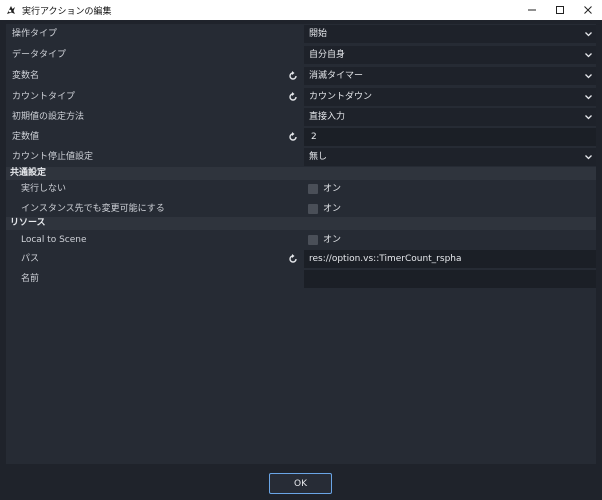 The image size is (602, 500). I want to click on property-label: Local to Scene, so click(54, 240).